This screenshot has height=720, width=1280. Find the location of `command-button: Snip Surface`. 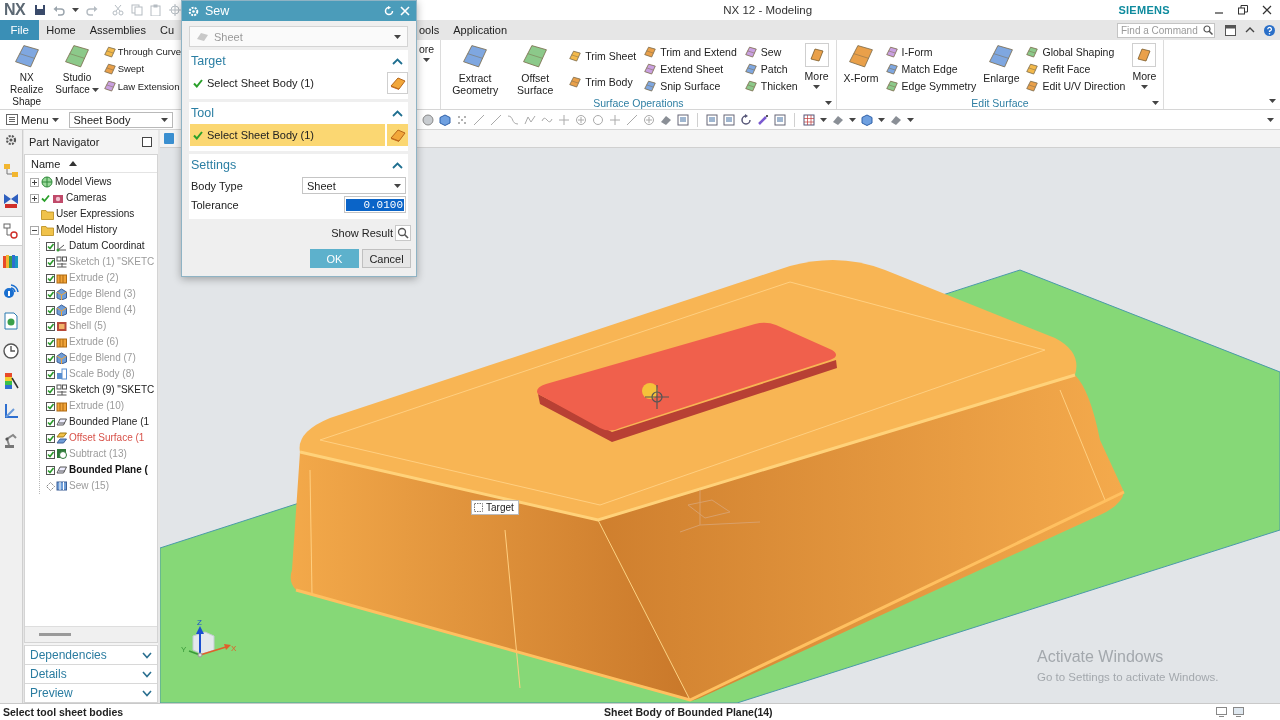

command-button: Snip Surface is located at coordinates (690, 86).